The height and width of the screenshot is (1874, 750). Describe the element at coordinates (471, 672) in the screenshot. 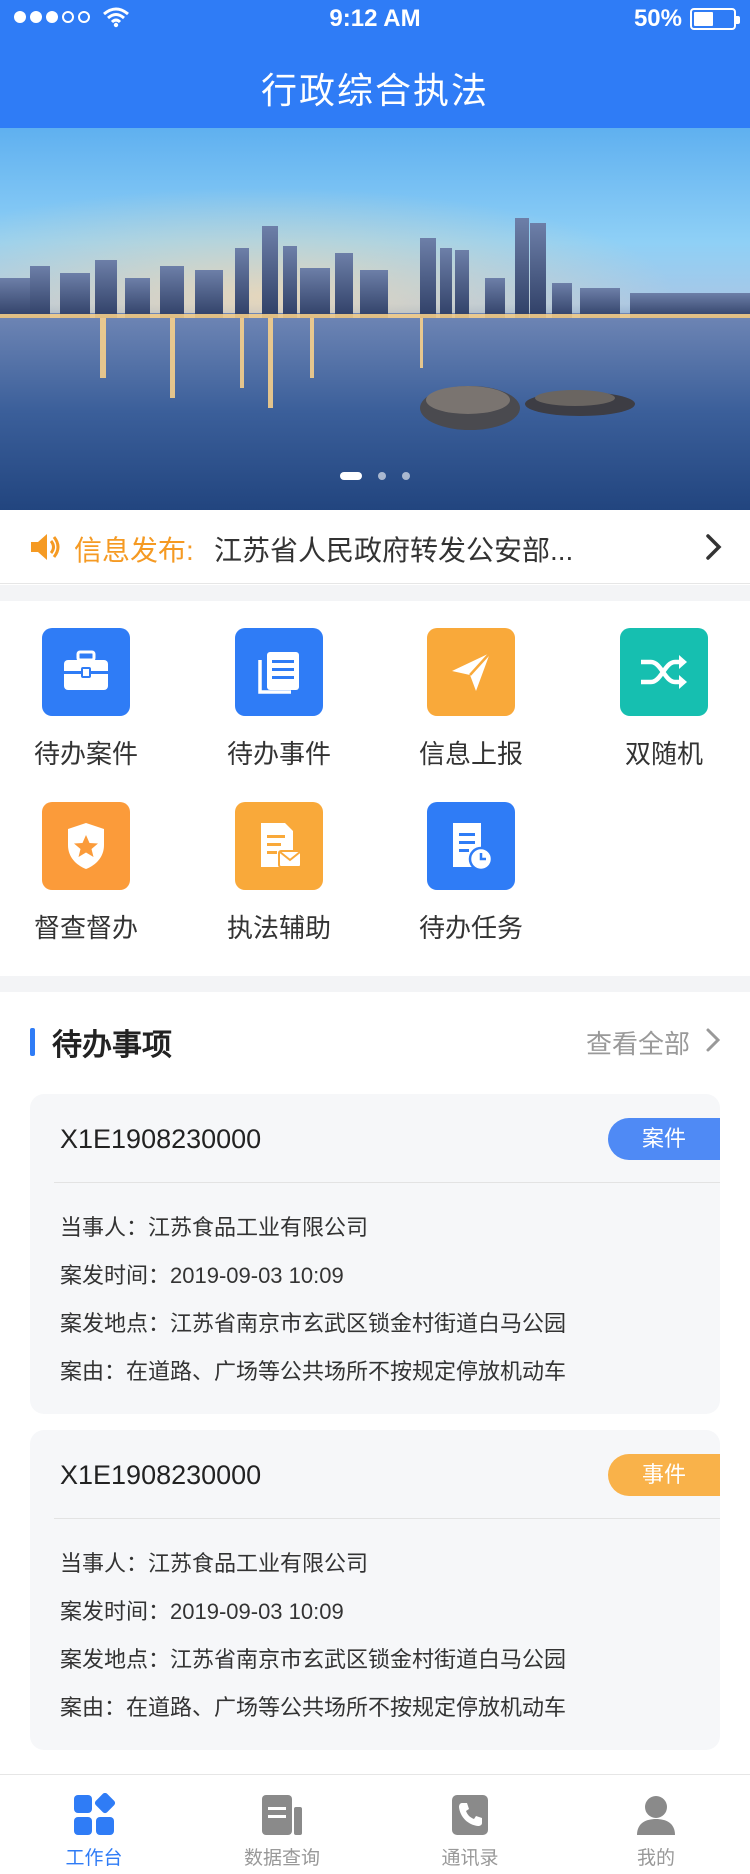

I see `paper-plane-icon` at that location.